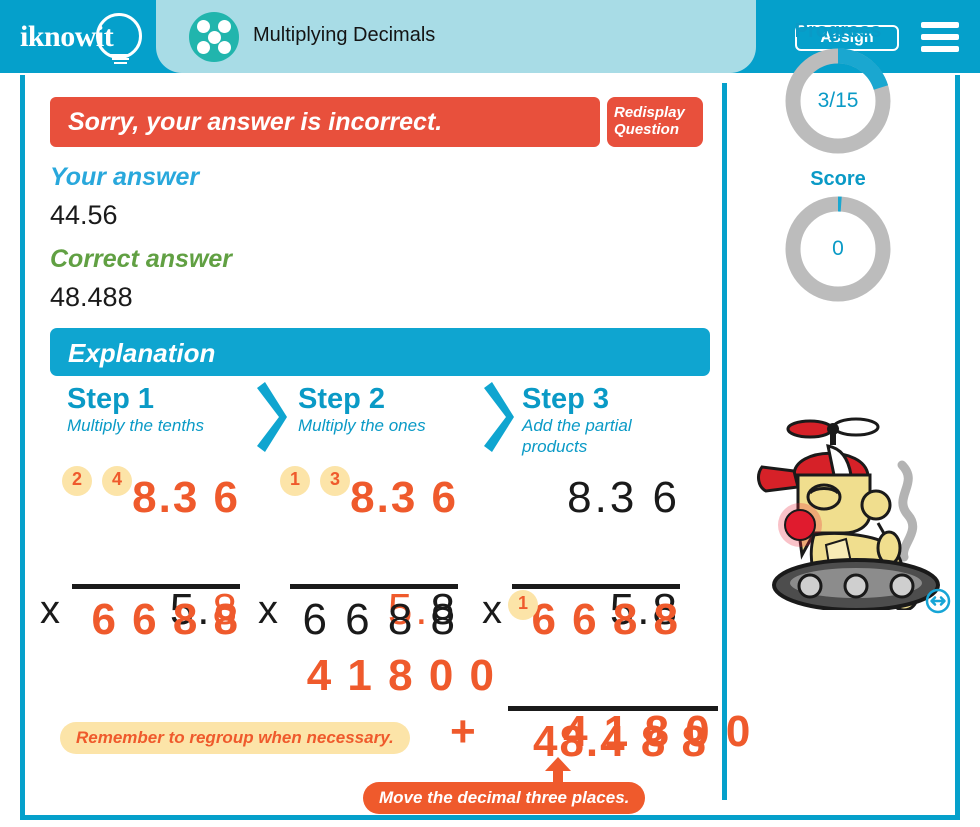  I want to click on step-1-product: 6 6 8 8, so click(165, 619).